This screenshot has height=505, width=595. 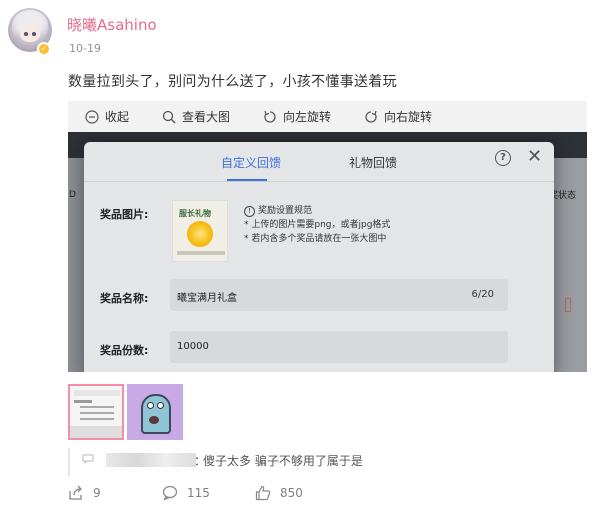 What do you see at coordinates (251, 163) in the screenshot?
I see `tab-custom-feedback: 自定义回馈` at bounding box center [251, 163].